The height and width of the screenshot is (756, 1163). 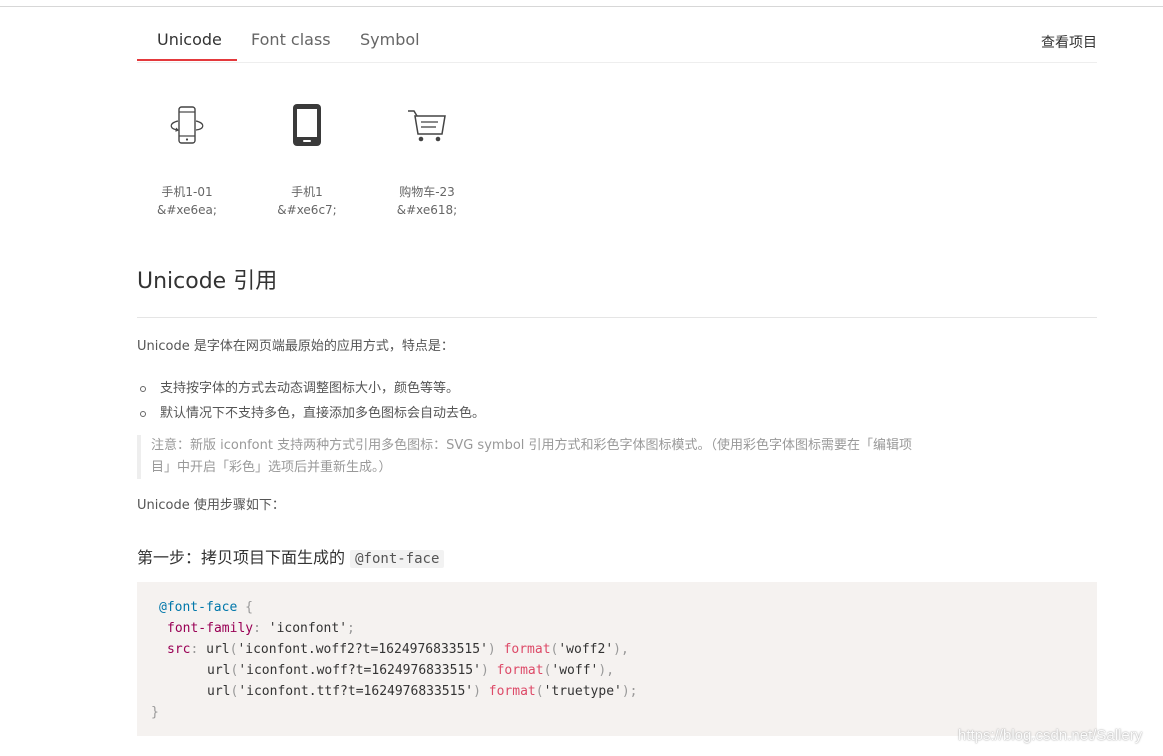 I want to click on phone-rotate-icon, so click(x=187, y=125).